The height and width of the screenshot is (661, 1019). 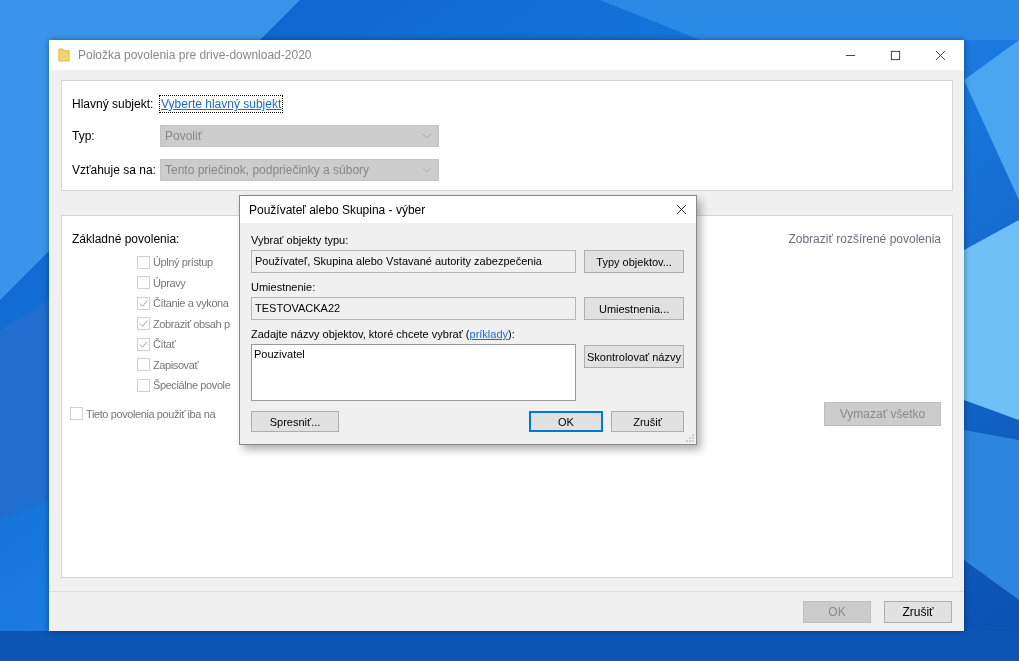 What do you see at coordinates (383, 335) in the screenshot?
I see `names-prompt: Zadajte názvy objektov, ktoré chcete vybrať (príklady):` at bounding box center [383, 335].